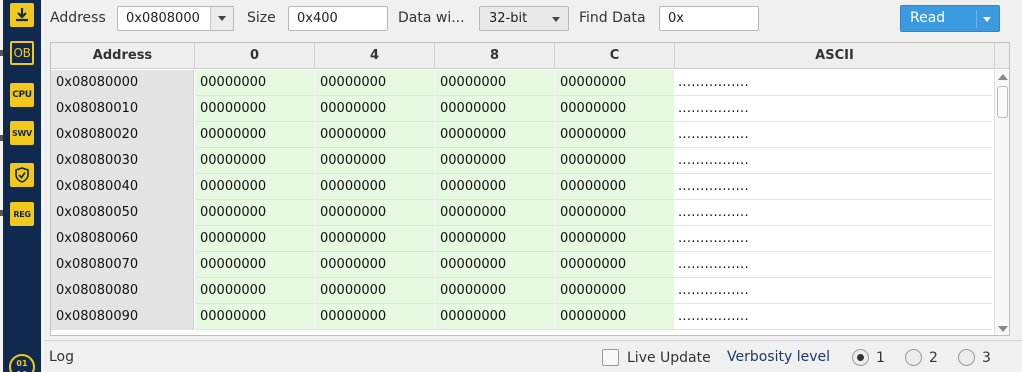 This screenshot has width=1022, height=372. What do you see at coordinates (122, 109) in the screenshot?
I see `cell-address: 0x08080010` at bounding box center [122, 109].